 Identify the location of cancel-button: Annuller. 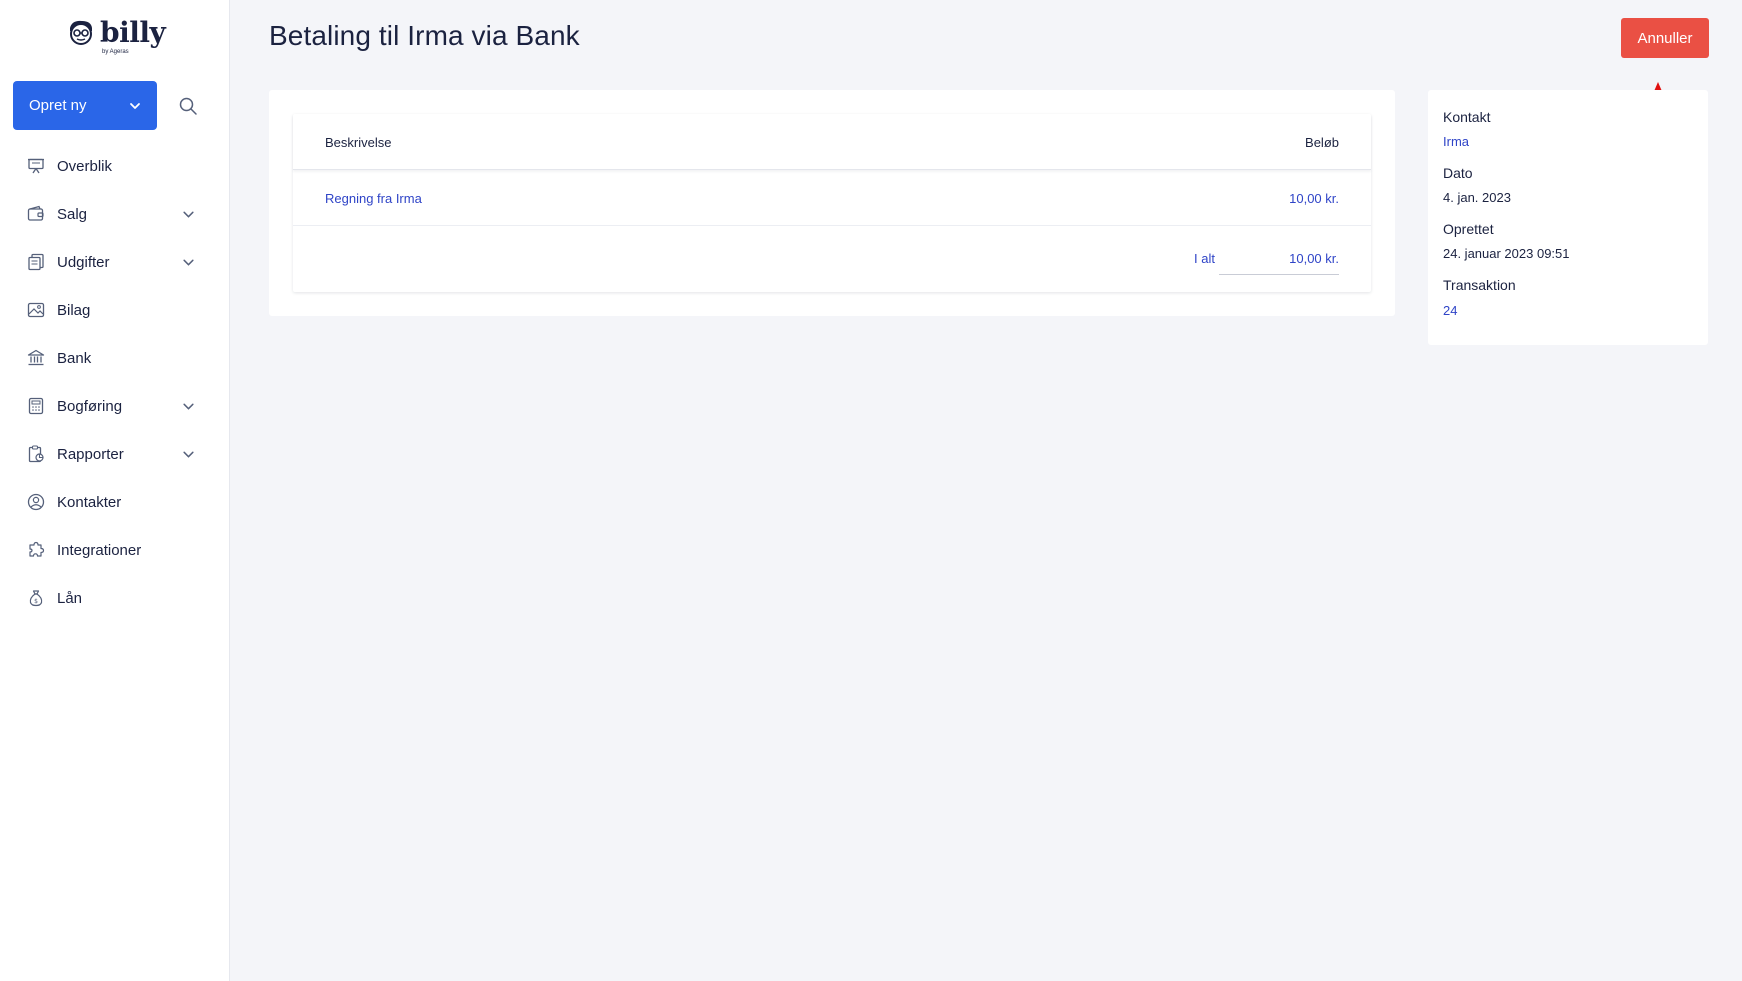
(1665, 38).